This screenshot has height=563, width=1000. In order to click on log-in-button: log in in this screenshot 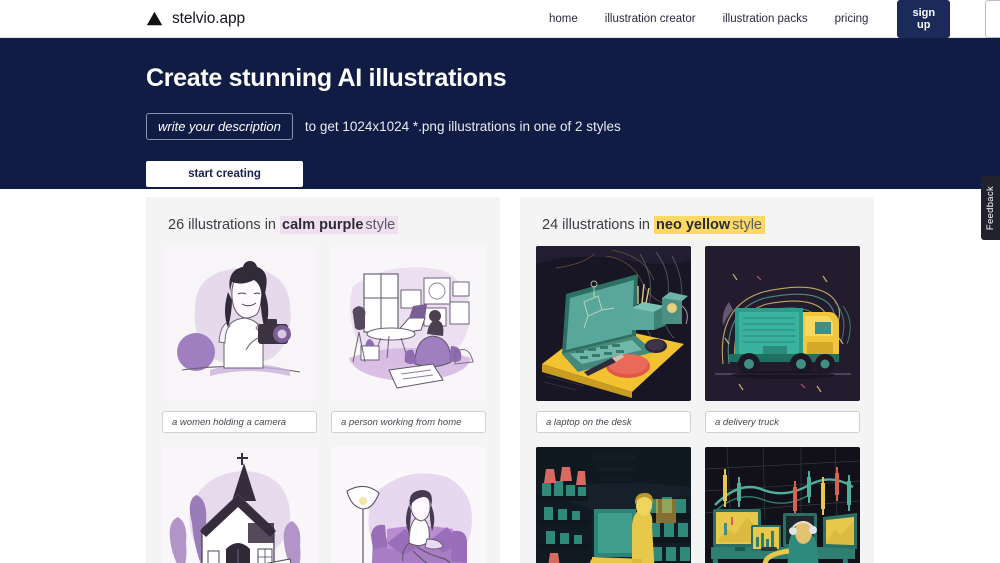, I will do `click(992, 19)`.